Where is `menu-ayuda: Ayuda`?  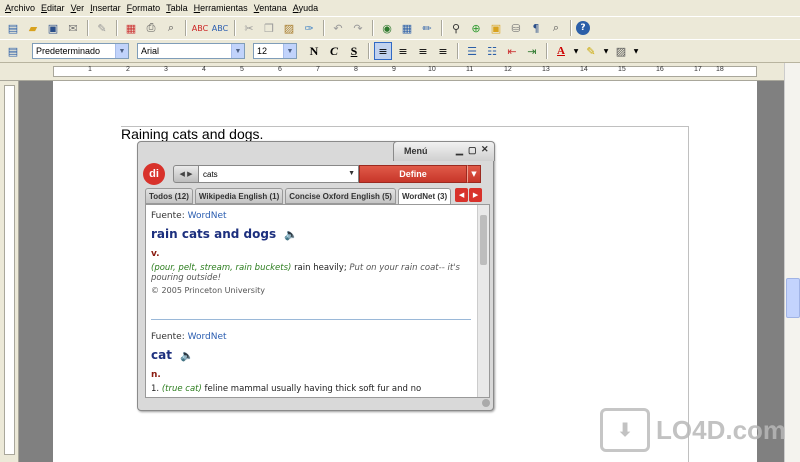
menu-ayuda: Ayuda is located at coordinates (305, 8).